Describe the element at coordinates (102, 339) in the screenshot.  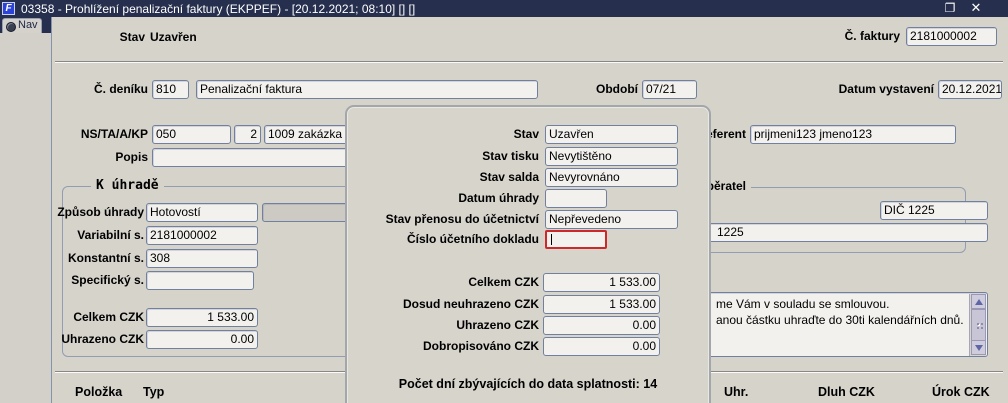
I see `uhrazeno-label: Uhrazeno CZK` at that location.